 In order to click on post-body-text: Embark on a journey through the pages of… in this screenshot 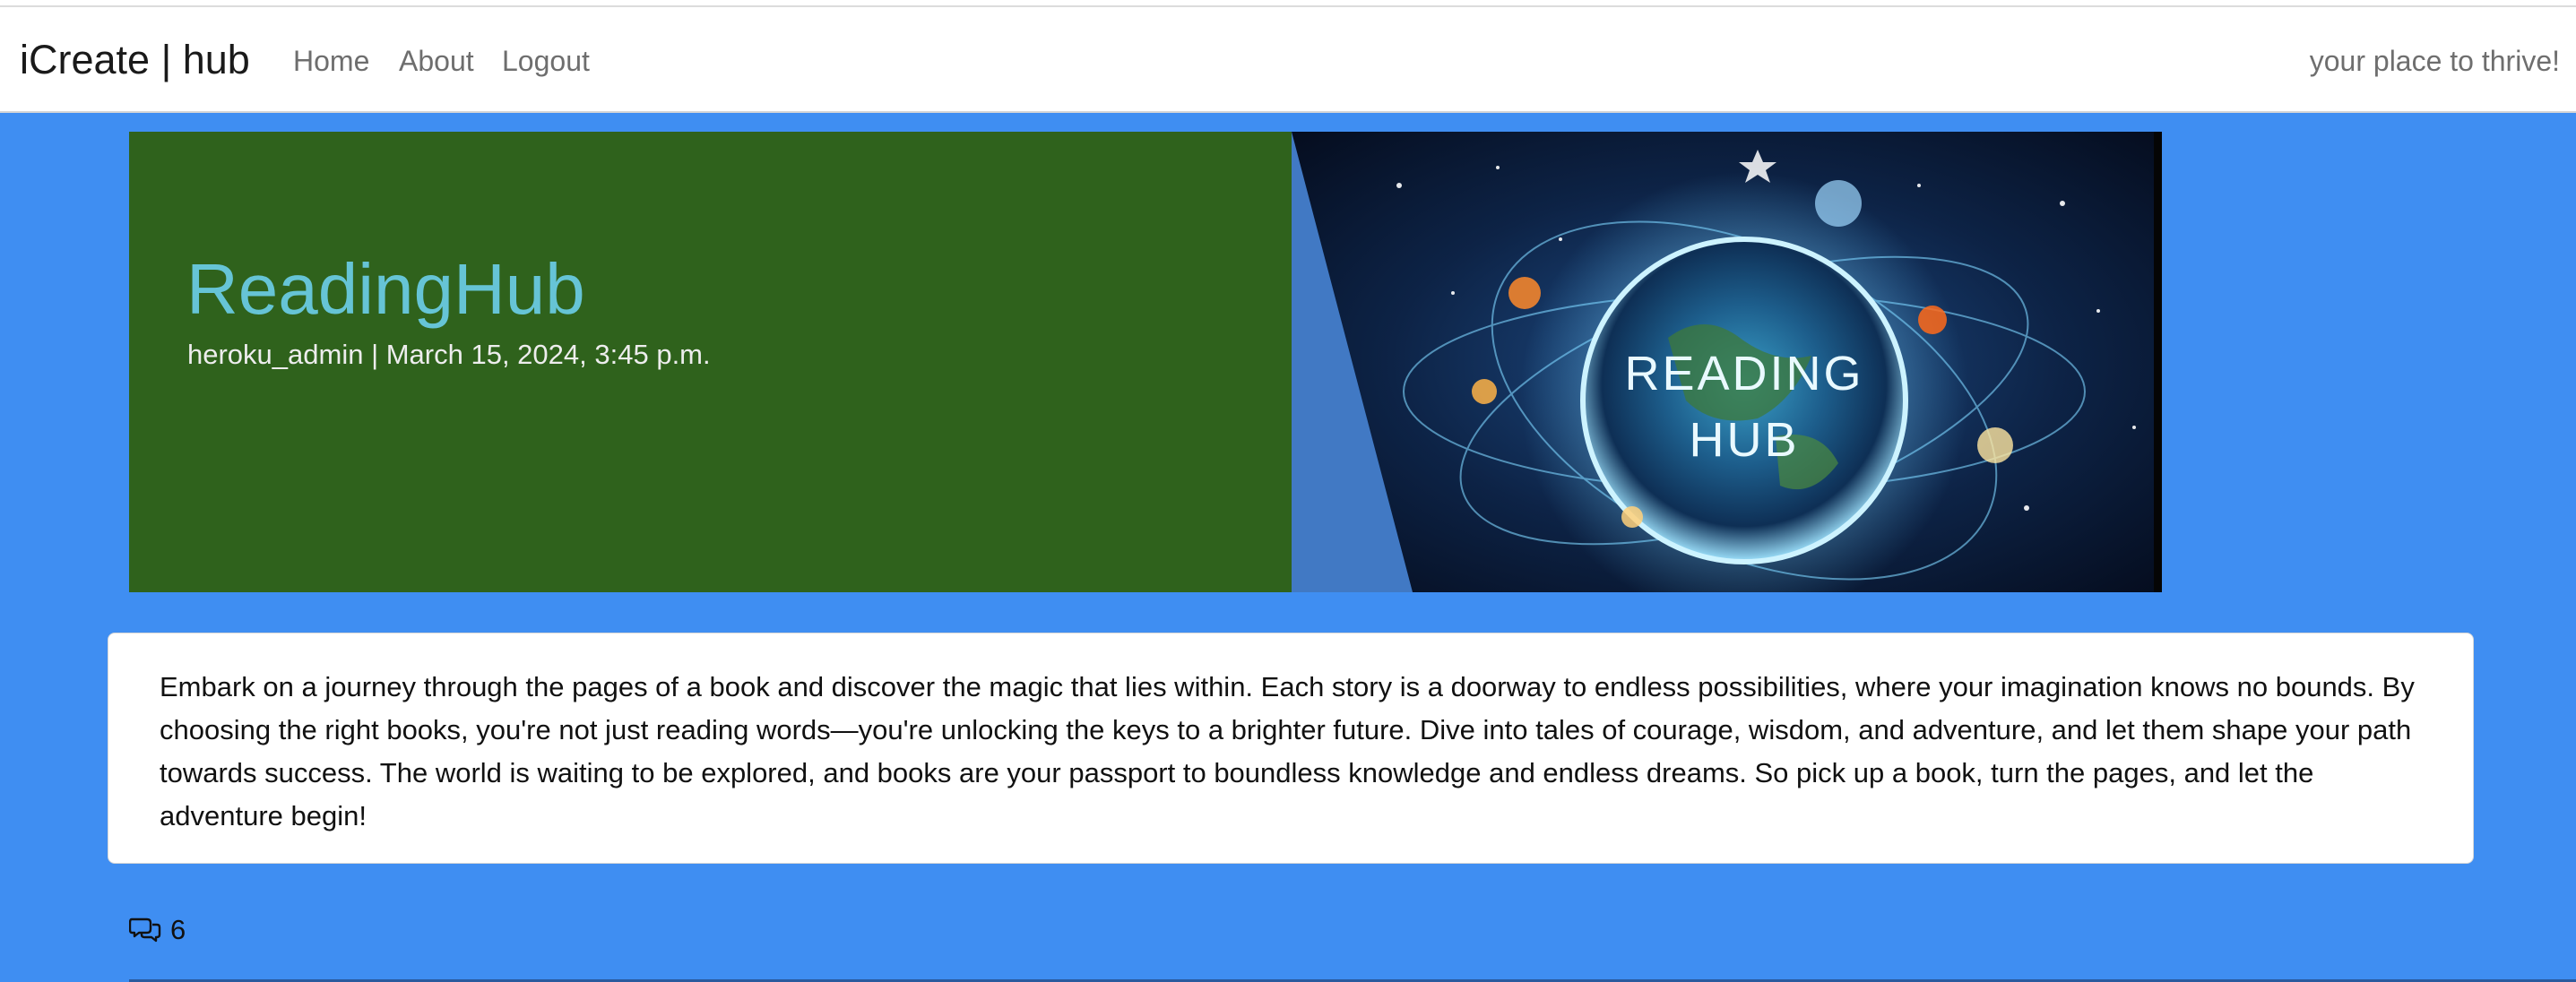, I will do `click(1287, 751)`.